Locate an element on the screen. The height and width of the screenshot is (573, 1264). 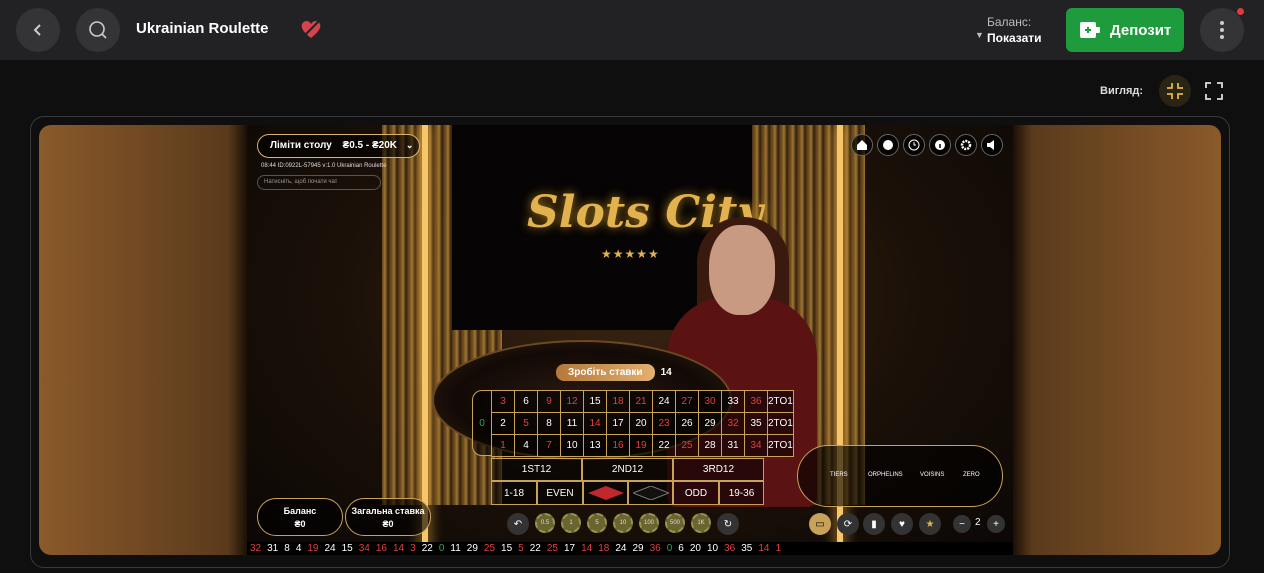
plus-icon: + is located at coordinates (996, 524).